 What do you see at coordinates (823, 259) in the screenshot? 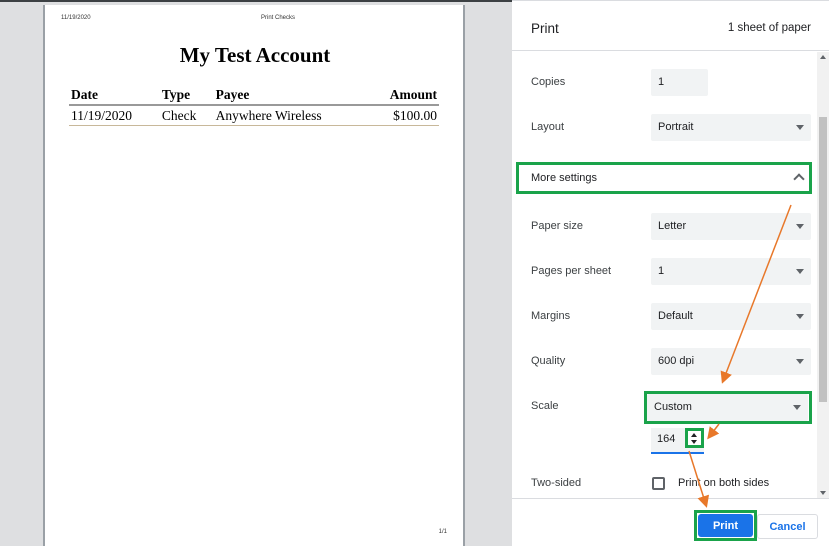
I see `scroll-thumb` at bounding box center [823, 259].